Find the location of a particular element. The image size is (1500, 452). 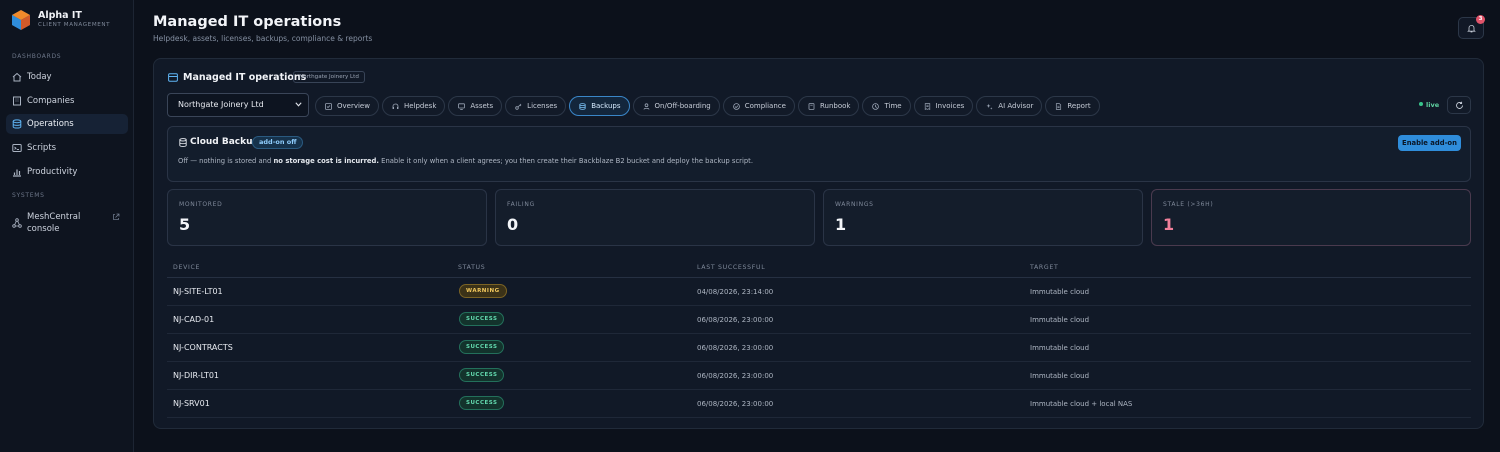

enable-addon-button: Enable add-on is located at coordinates (1429, 143).